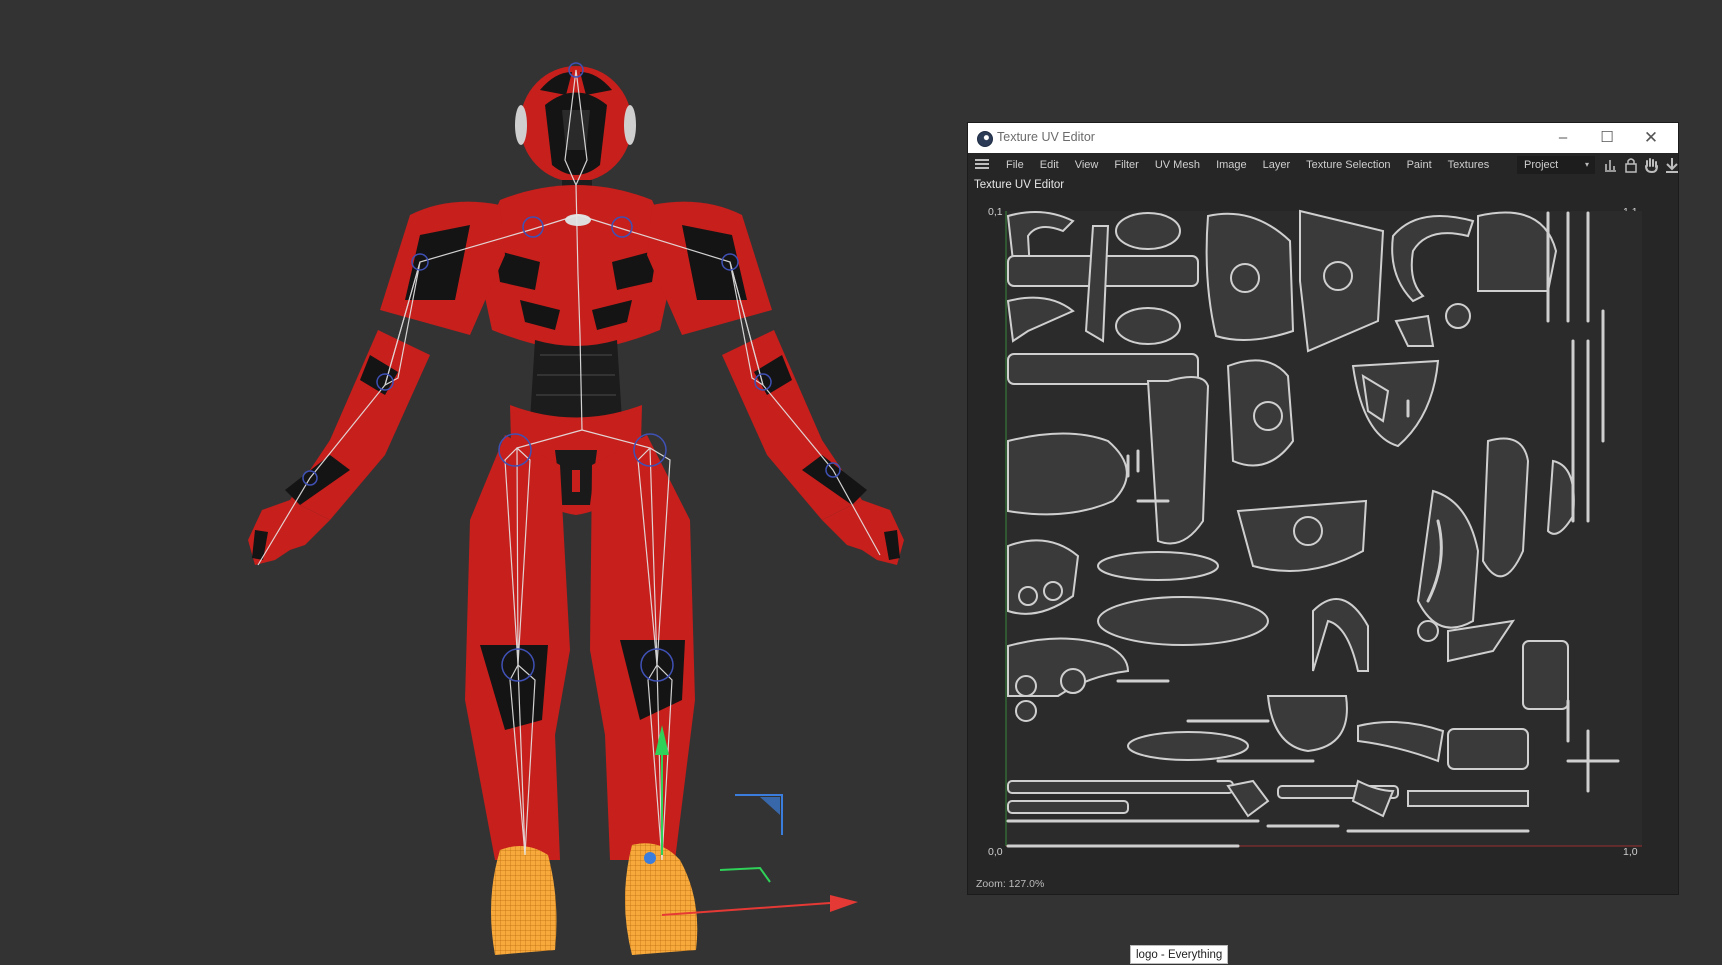 This screenshot has width=1722, height=965. Describe the element at coordinates (1177, 165) in the screenshot. I see `menu-uv-mesh: UV Mesh` at that location.